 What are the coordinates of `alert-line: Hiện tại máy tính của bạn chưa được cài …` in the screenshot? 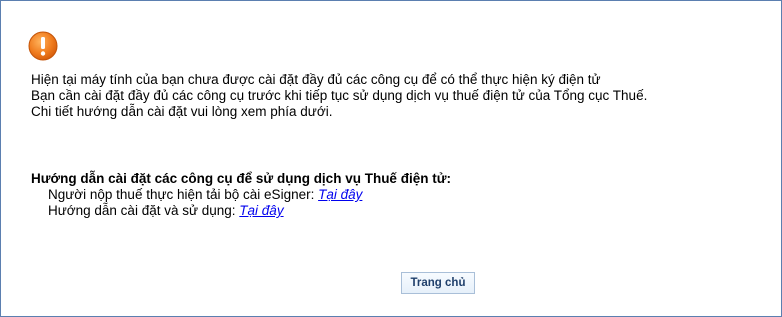 It's located at (316, 79).